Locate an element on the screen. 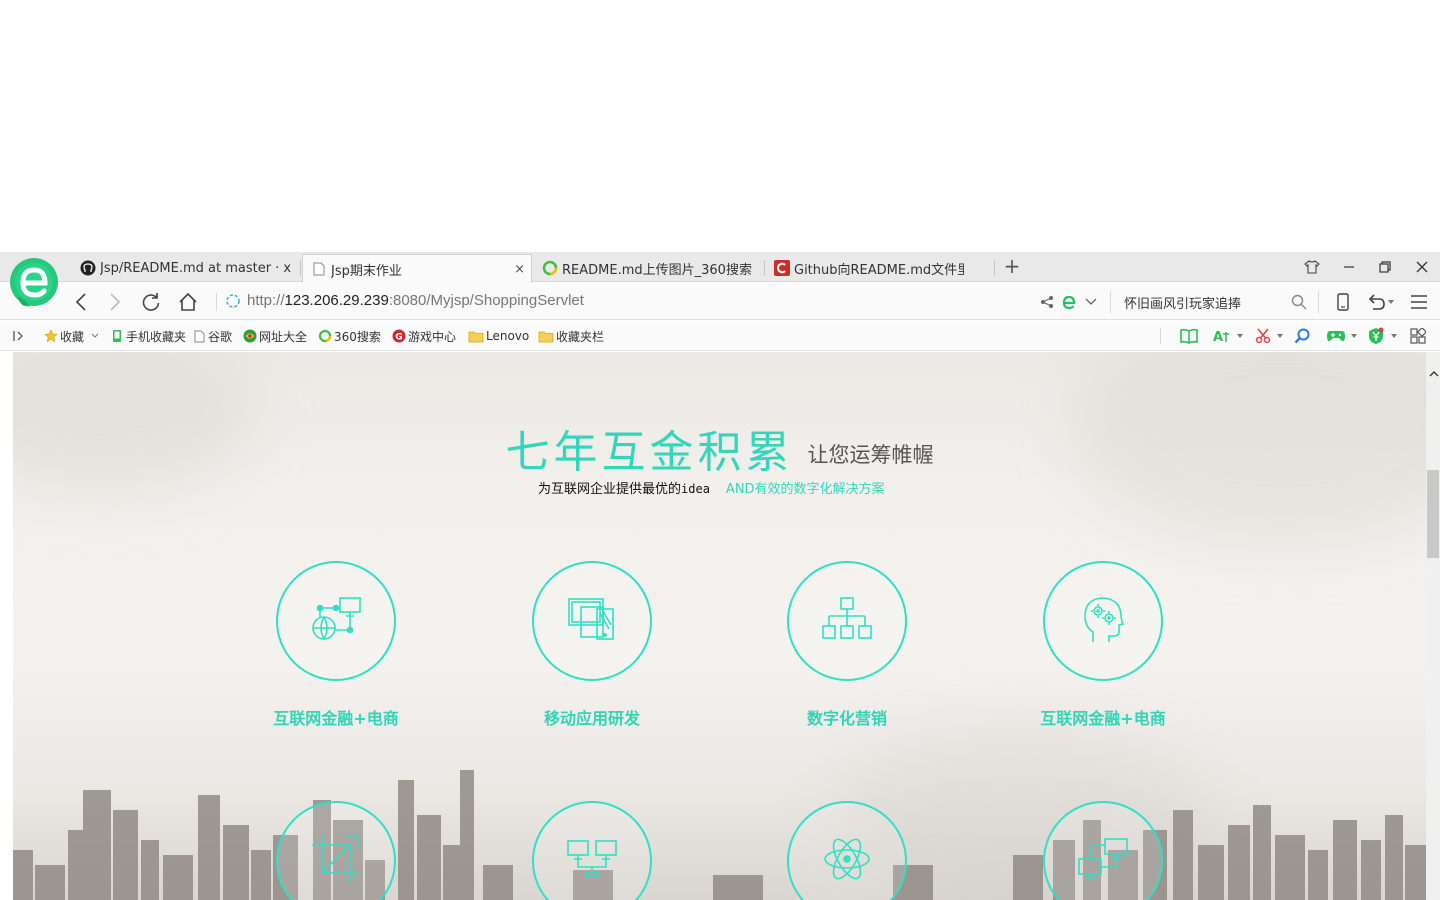  hero-subtitle-idea: idea is located at coordinates (695, 489).